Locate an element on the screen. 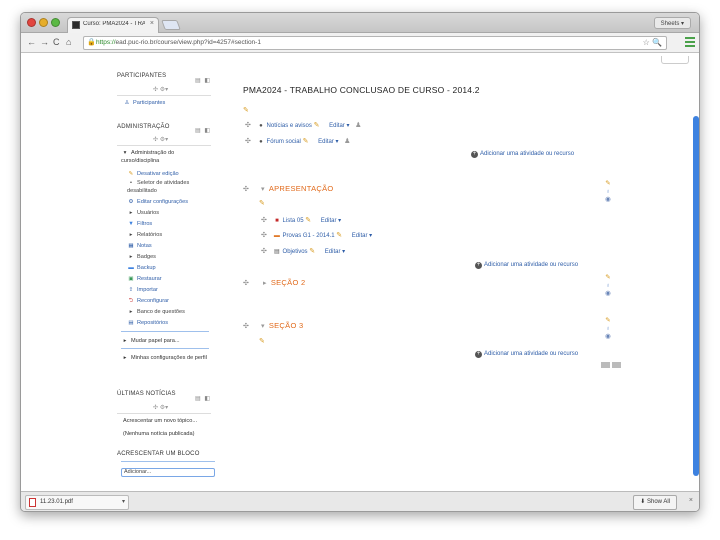  forum-icon: ● is located at coordinates (261, 142).